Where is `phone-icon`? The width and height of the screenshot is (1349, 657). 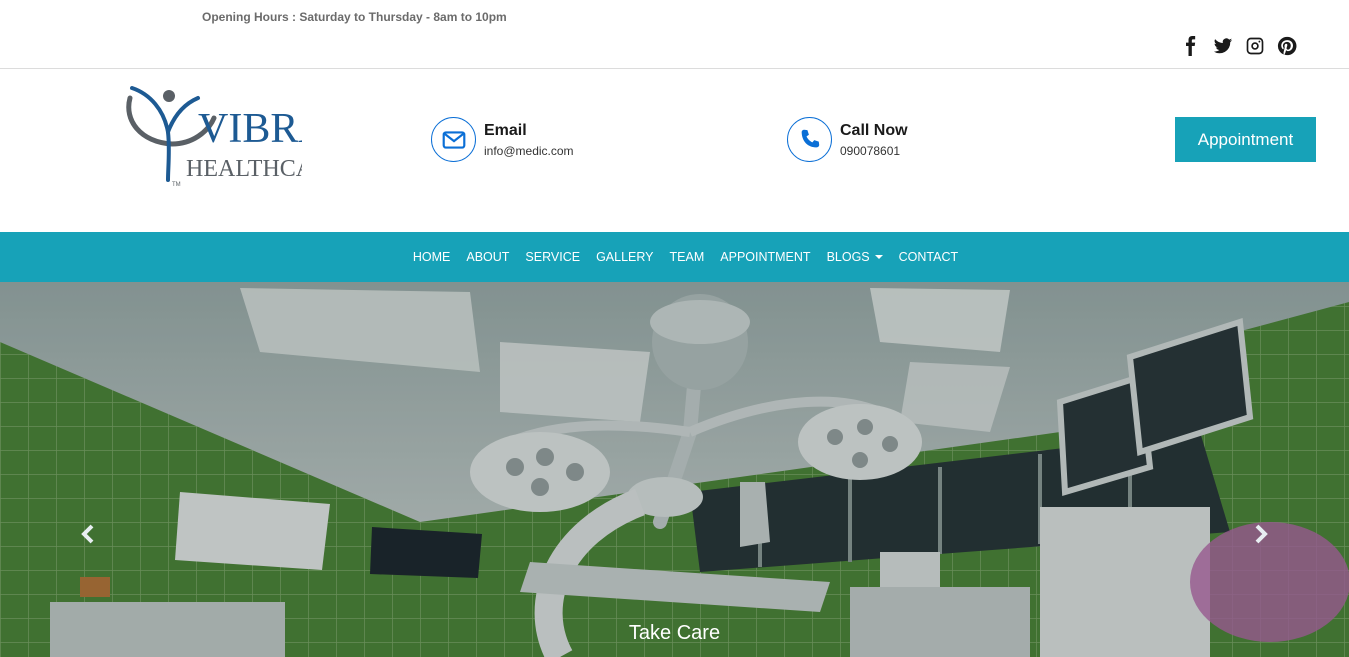
phone-icon is located at coordinates (809, 139).